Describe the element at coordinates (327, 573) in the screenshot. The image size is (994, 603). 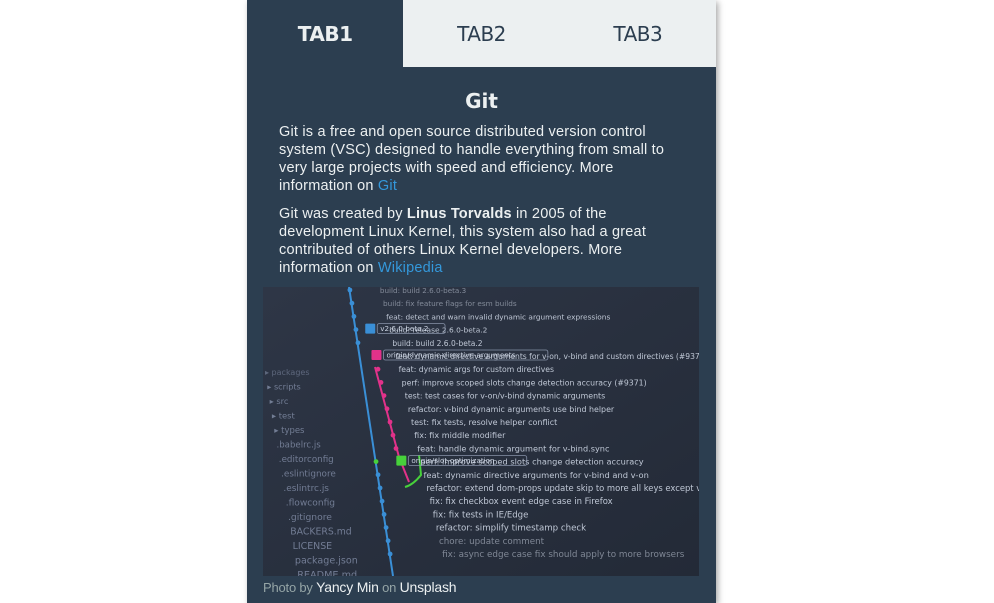
I see `file-tree-item: README.md` at that location.